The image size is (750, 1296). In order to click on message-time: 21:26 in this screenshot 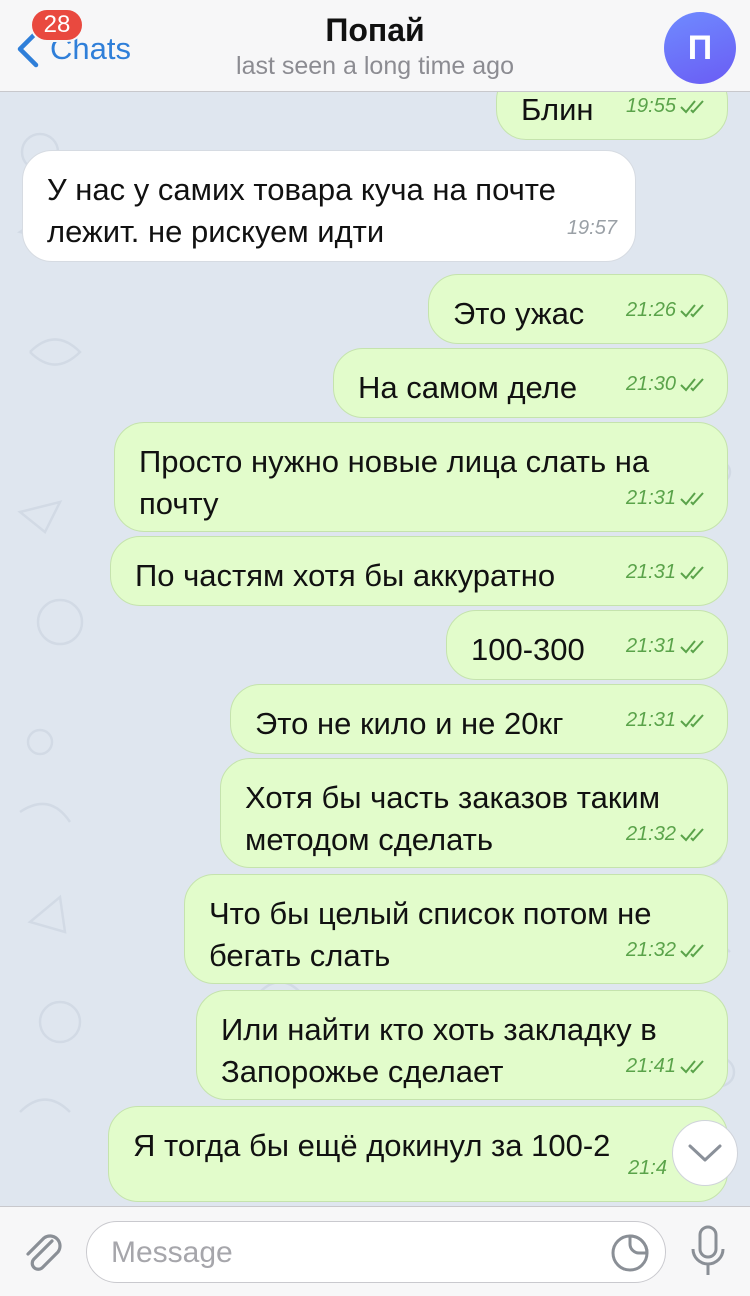, I will do `click(650, 310)`.